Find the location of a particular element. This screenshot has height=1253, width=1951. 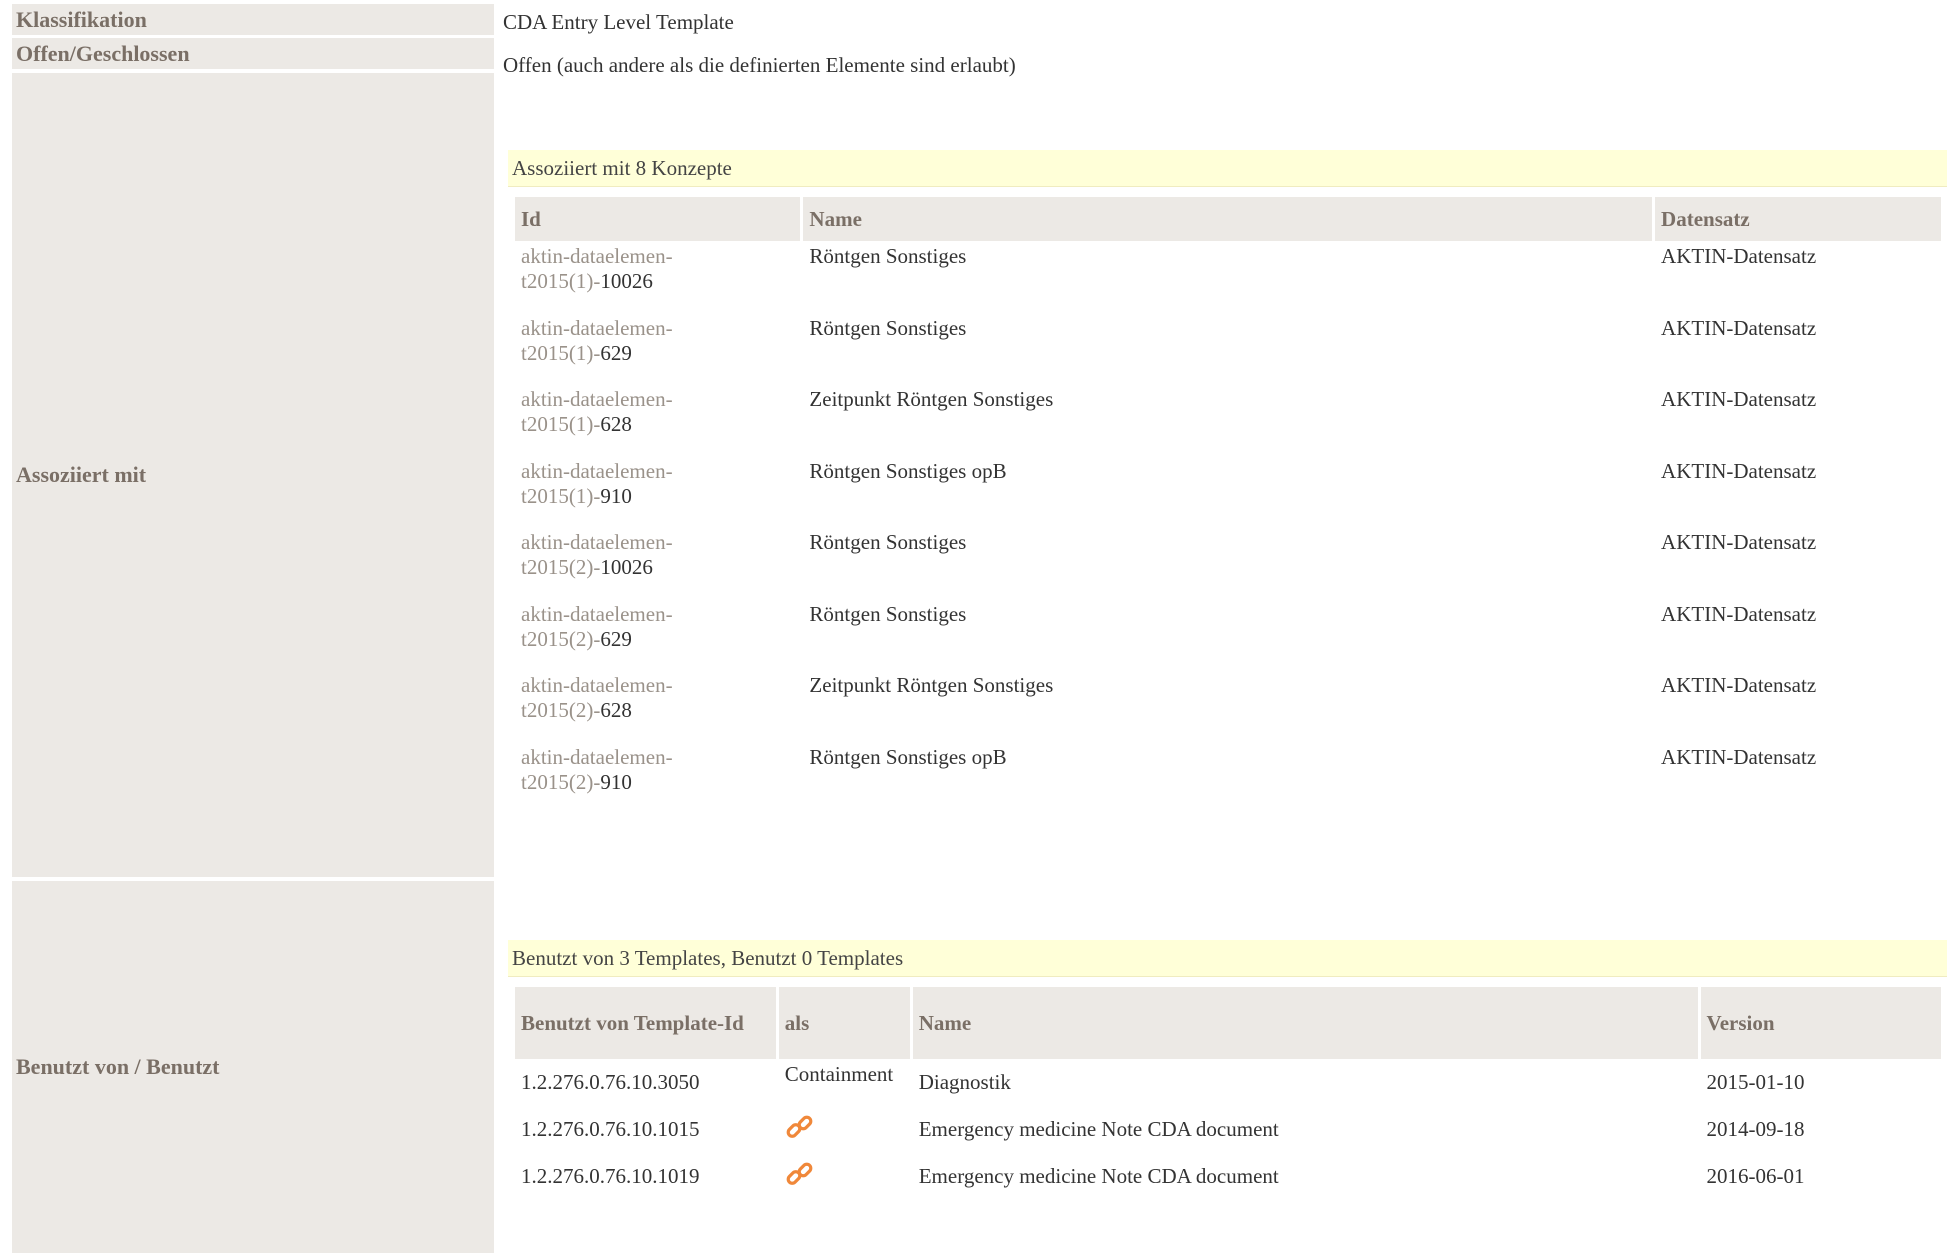

concept-id: aktin-dataelemen-t2015(2)-629 is located at coordinates (657, 635).